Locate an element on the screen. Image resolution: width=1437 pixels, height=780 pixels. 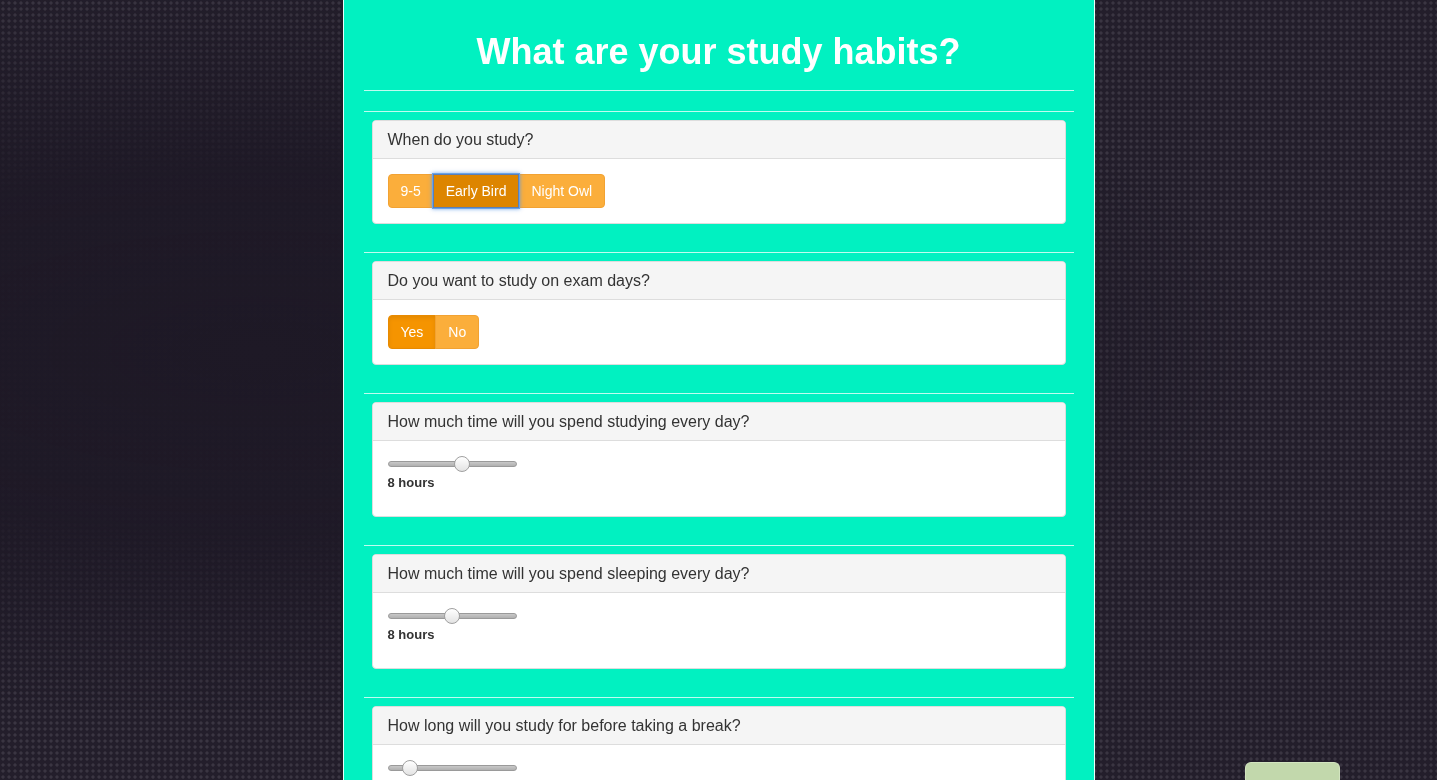
page-title: What are your study habits? is located at coordinates (718, 52).